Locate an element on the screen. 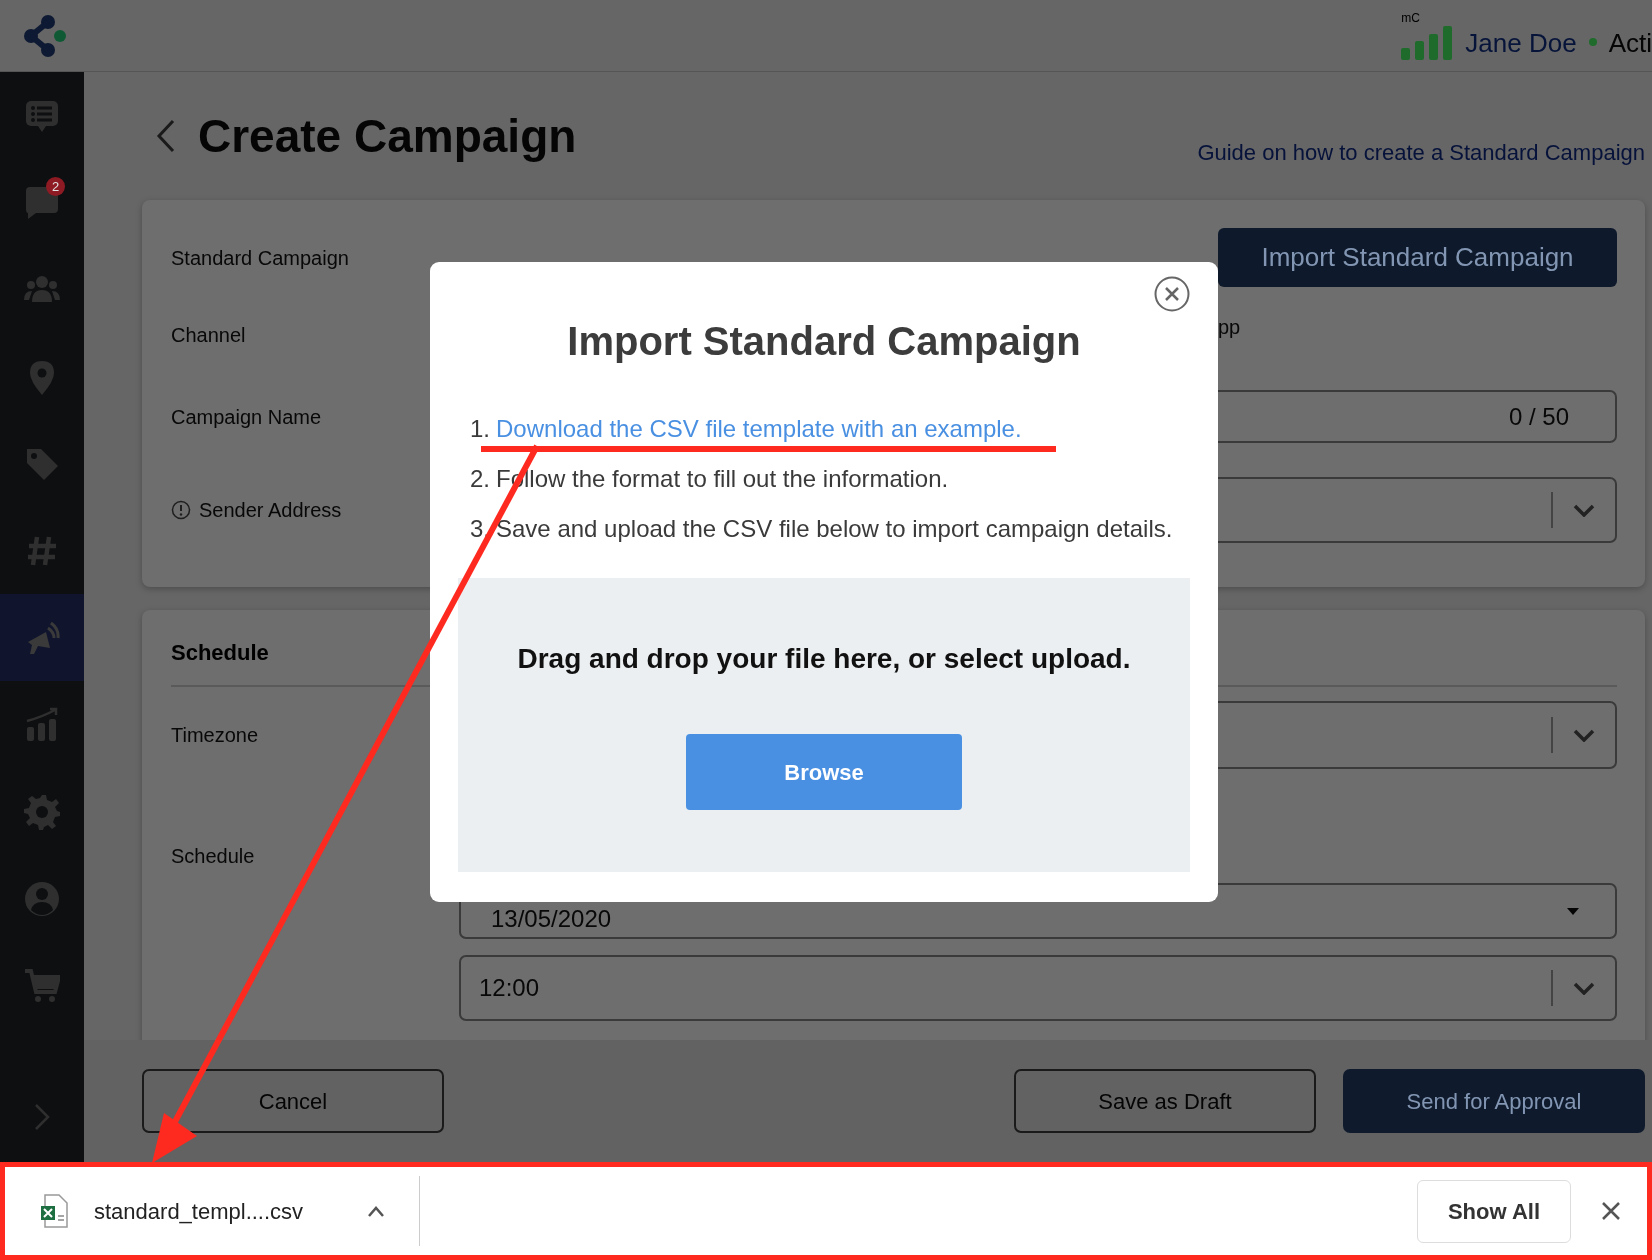  settings-icon is located at coordinates (42, 811).